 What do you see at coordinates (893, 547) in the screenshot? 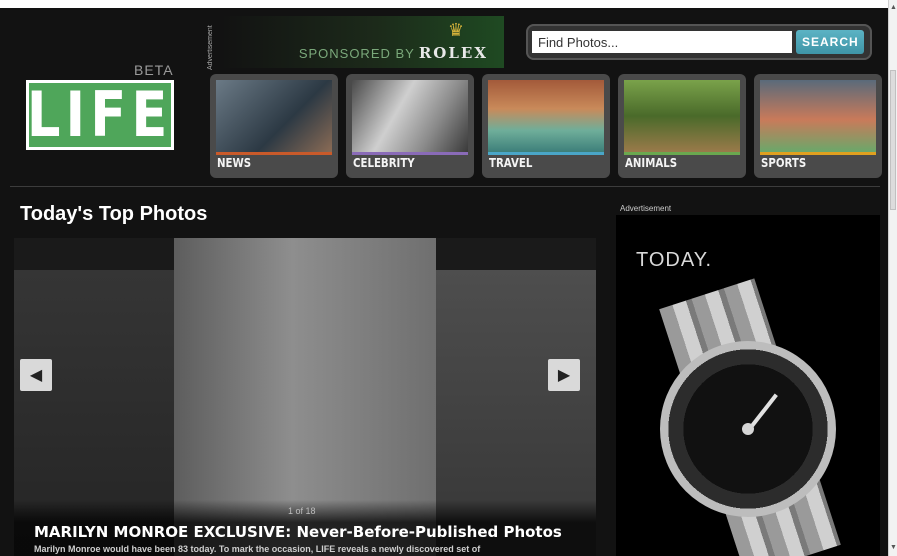
I see `scroll-down-icon: ▼` at bounding box center [893, 547].